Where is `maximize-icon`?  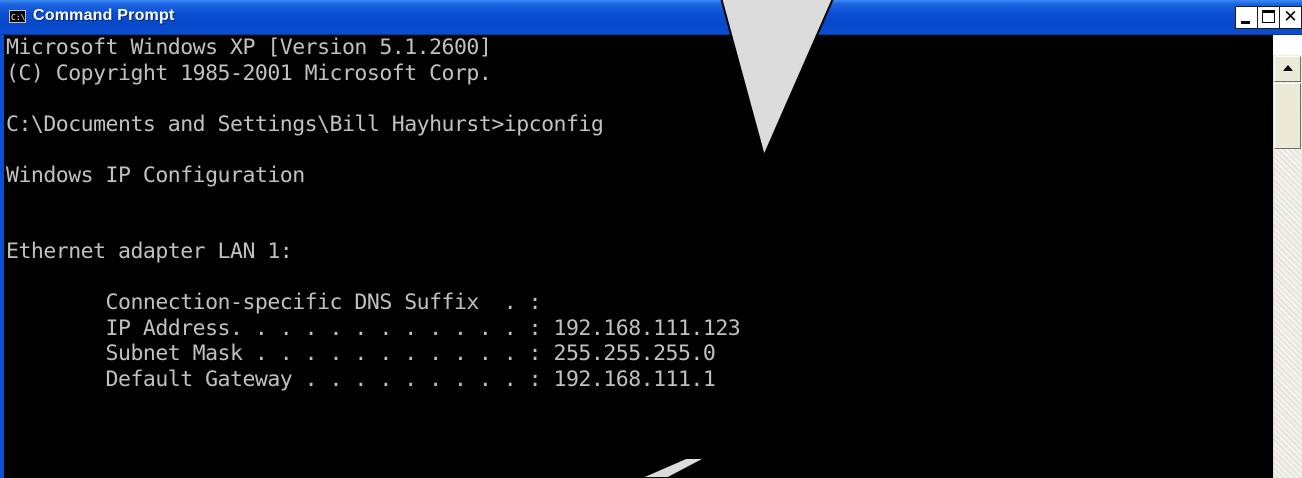 maximize-icon is located at coordinates (1268, 16).